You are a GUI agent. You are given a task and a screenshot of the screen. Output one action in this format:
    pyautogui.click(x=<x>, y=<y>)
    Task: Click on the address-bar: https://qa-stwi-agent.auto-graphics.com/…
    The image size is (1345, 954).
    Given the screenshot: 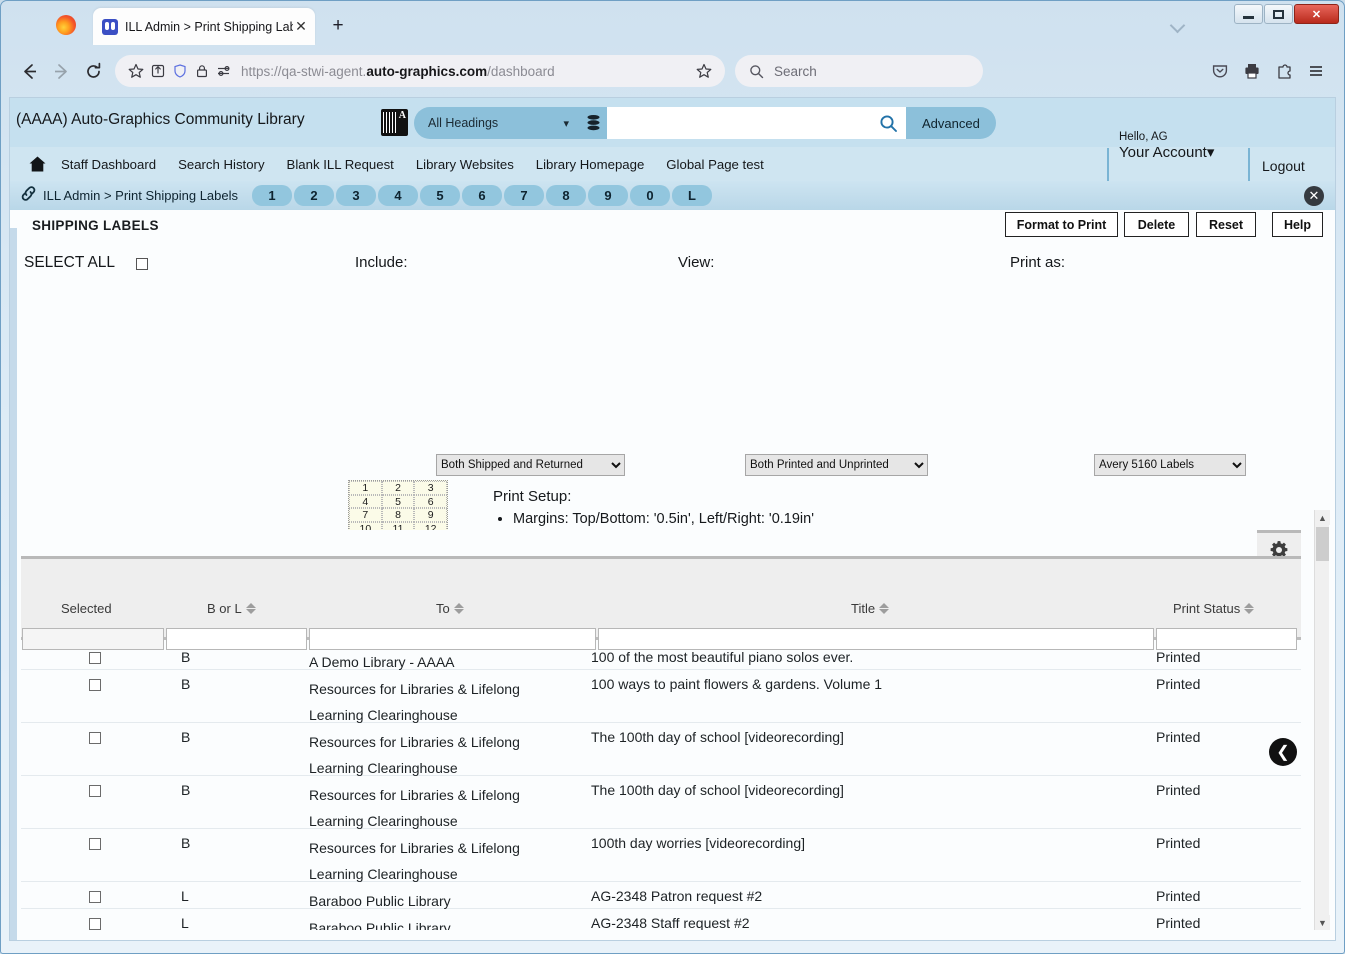 What is the action you would take?
    pyautogui.click(x=420, y=71)
    